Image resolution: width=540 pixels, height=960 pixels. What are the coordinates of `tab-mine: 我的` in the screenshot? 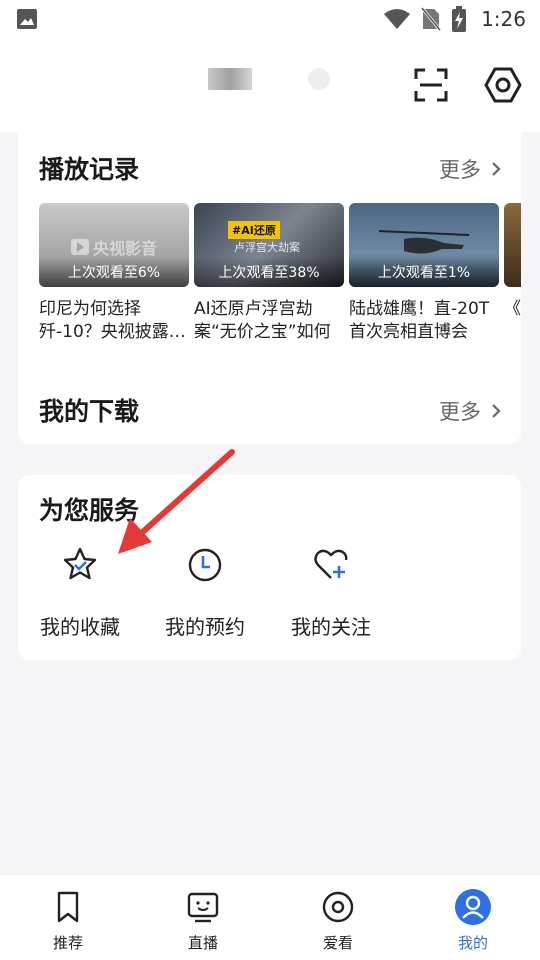 It's located at (473, 921).